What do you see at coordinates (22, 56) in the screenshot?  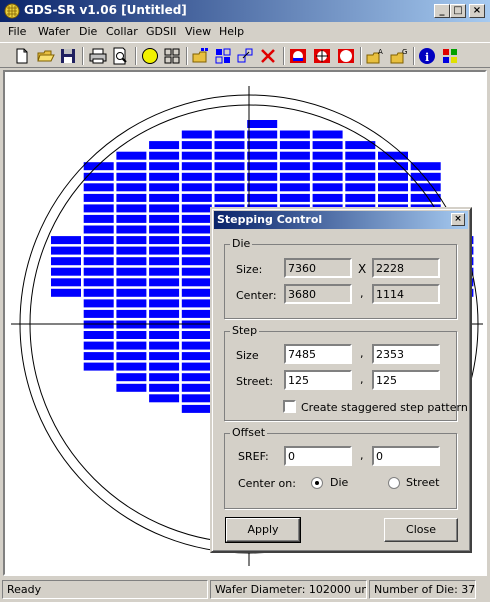 I see `new-file-icon` at bounding box center [22, 56].